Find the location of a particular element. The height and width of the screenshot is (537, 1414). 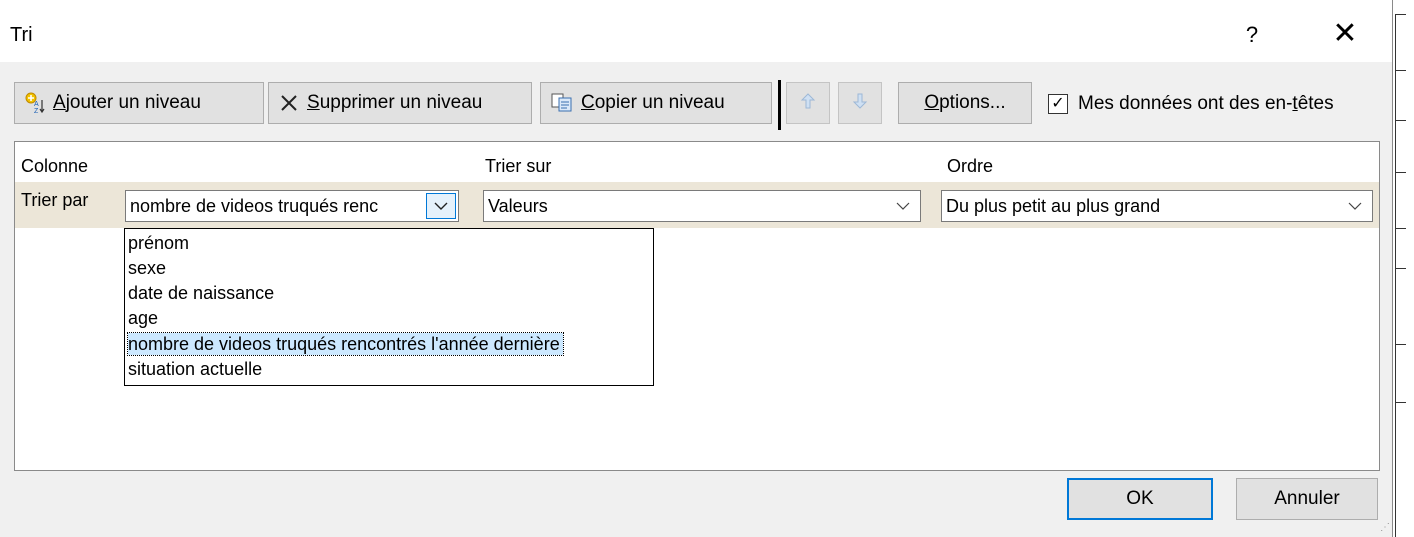

ok-button: OK is located at coordinates (1140, 499).